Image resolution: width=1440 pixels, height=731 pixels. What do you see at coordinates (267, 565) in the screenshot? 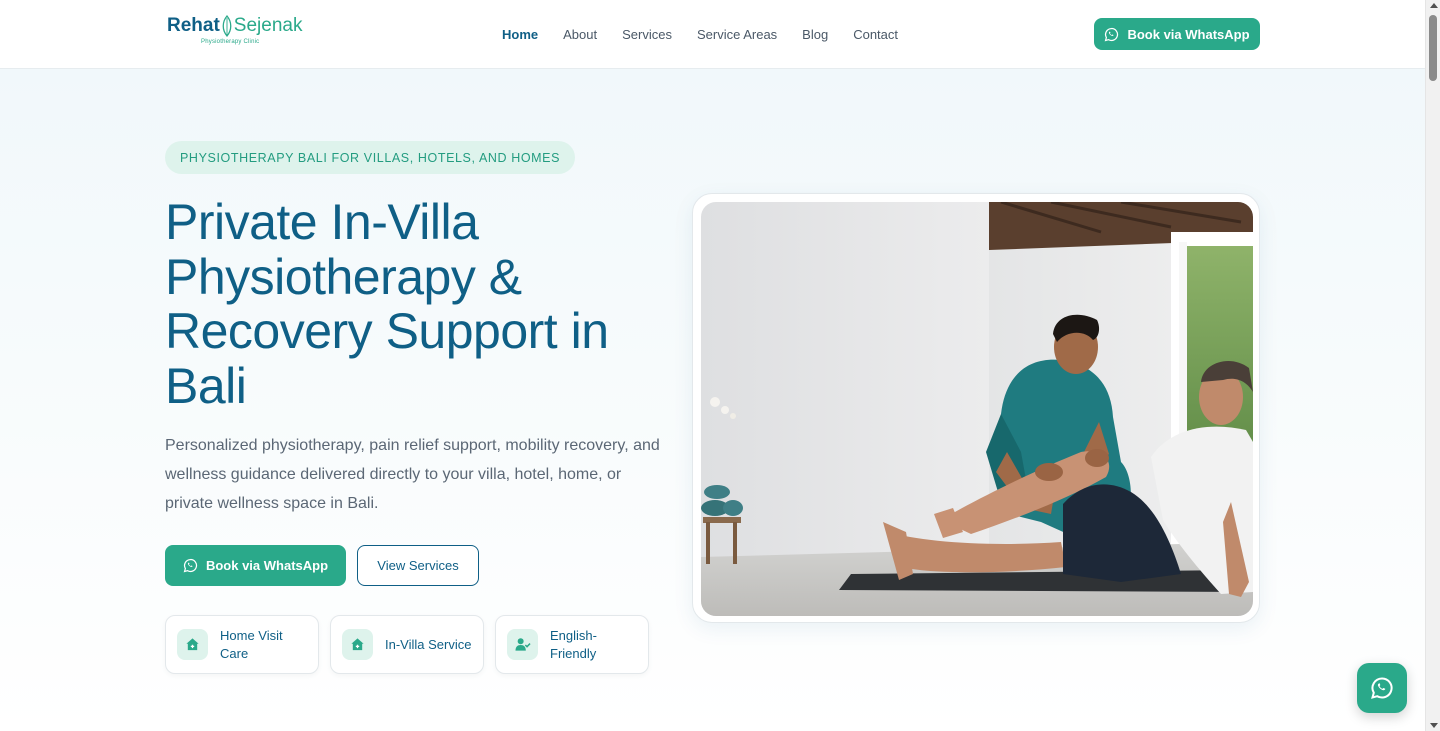
I see `hero-whatsapp-label: Book via WhatsApp` at bounding box center [267, 565].